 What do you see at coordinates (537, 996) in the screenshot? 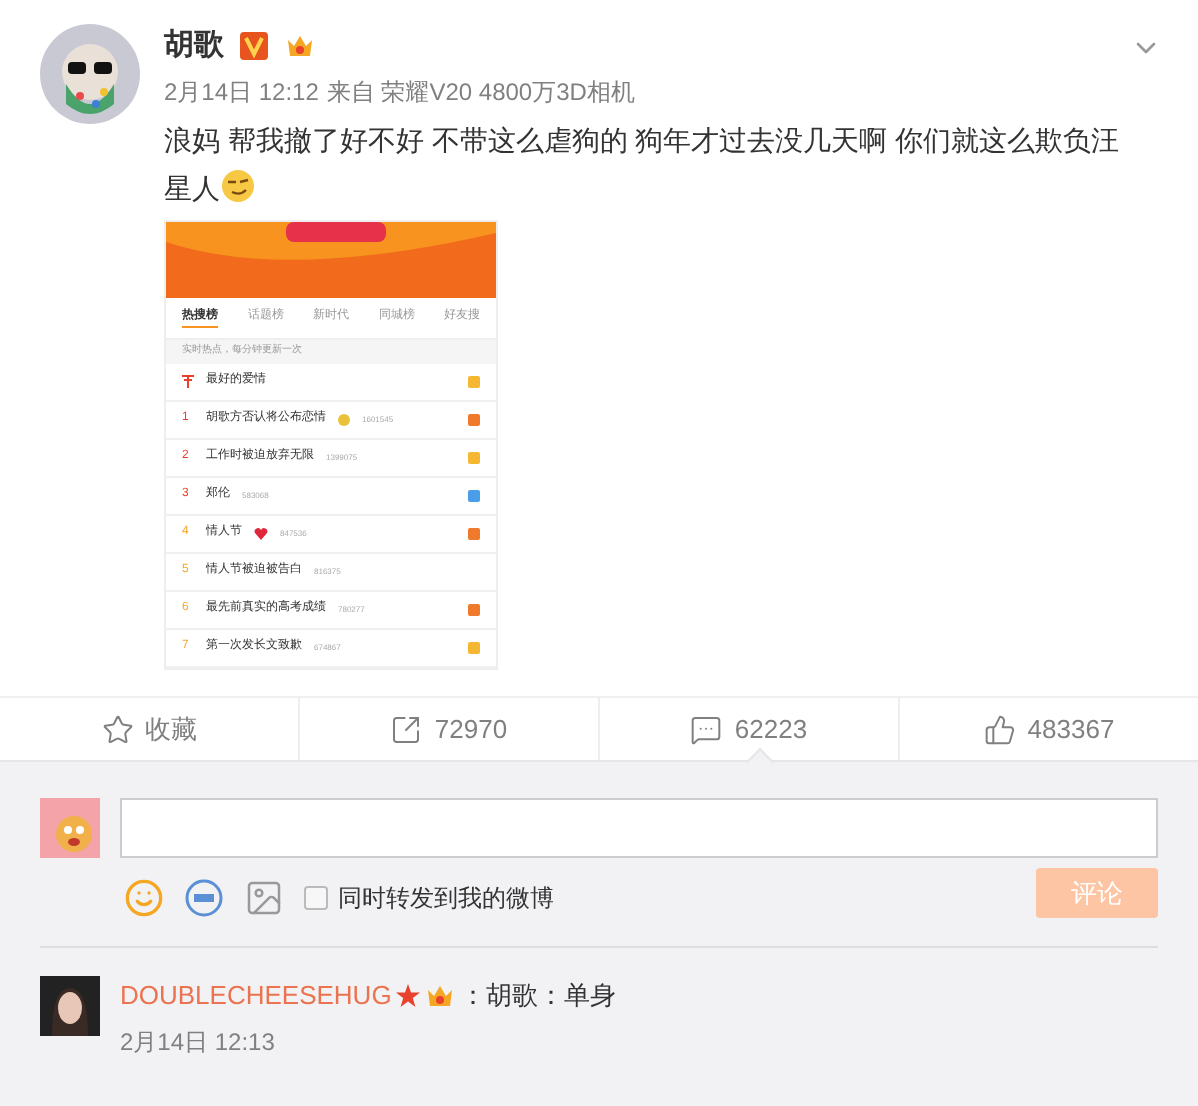
I see `comment-text: ：胡歌：单身` at bounding box center [537, 996].